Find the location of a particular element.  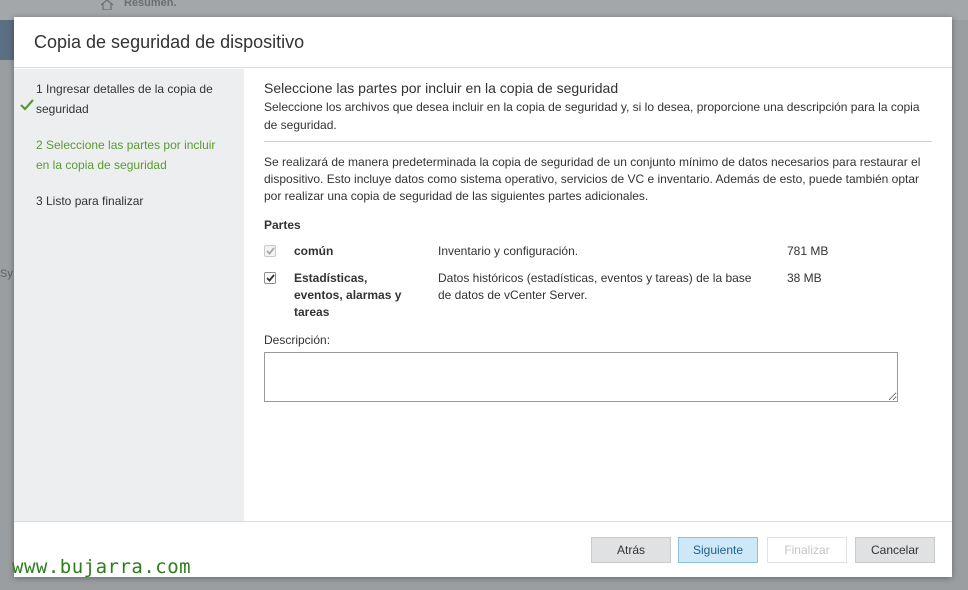

step-3: 3 Listo para finalizar is located at coordinates (129, 201).